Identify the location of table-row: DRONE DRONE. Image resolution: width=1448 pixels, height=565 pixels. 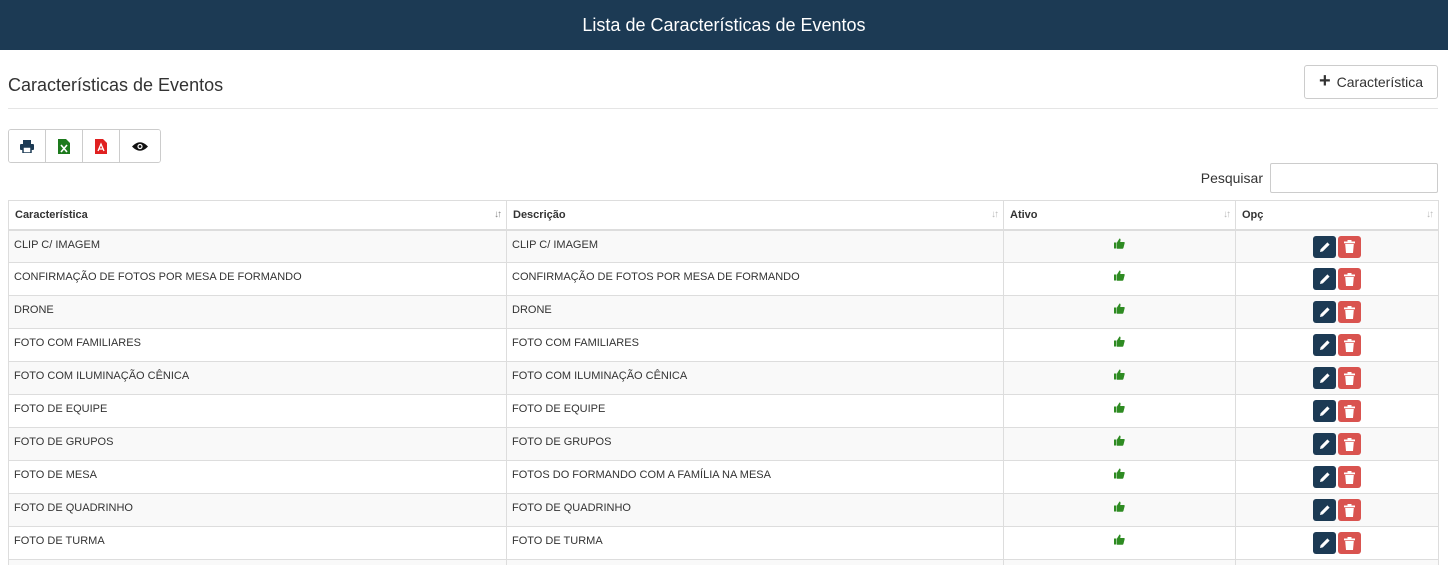
(723, 312).